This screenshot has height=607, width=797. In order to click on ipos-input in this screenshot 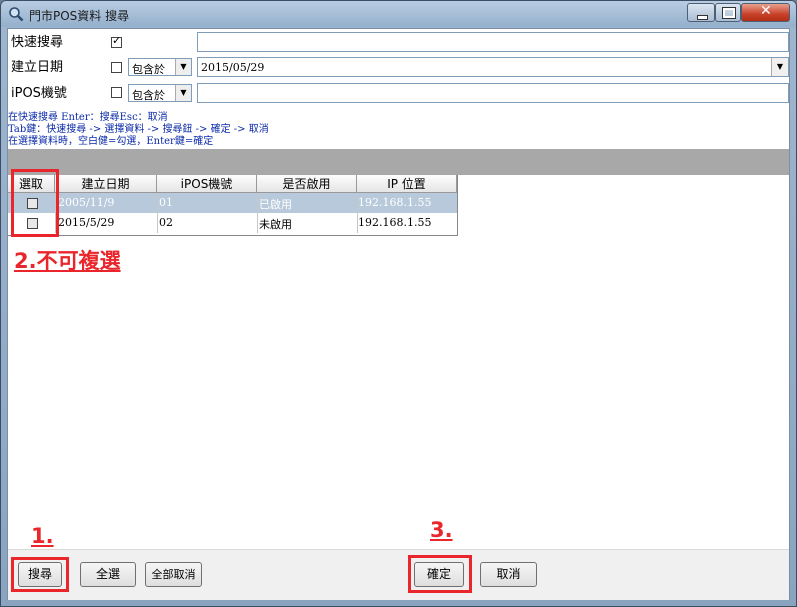, I will do `click(493, 93)`.